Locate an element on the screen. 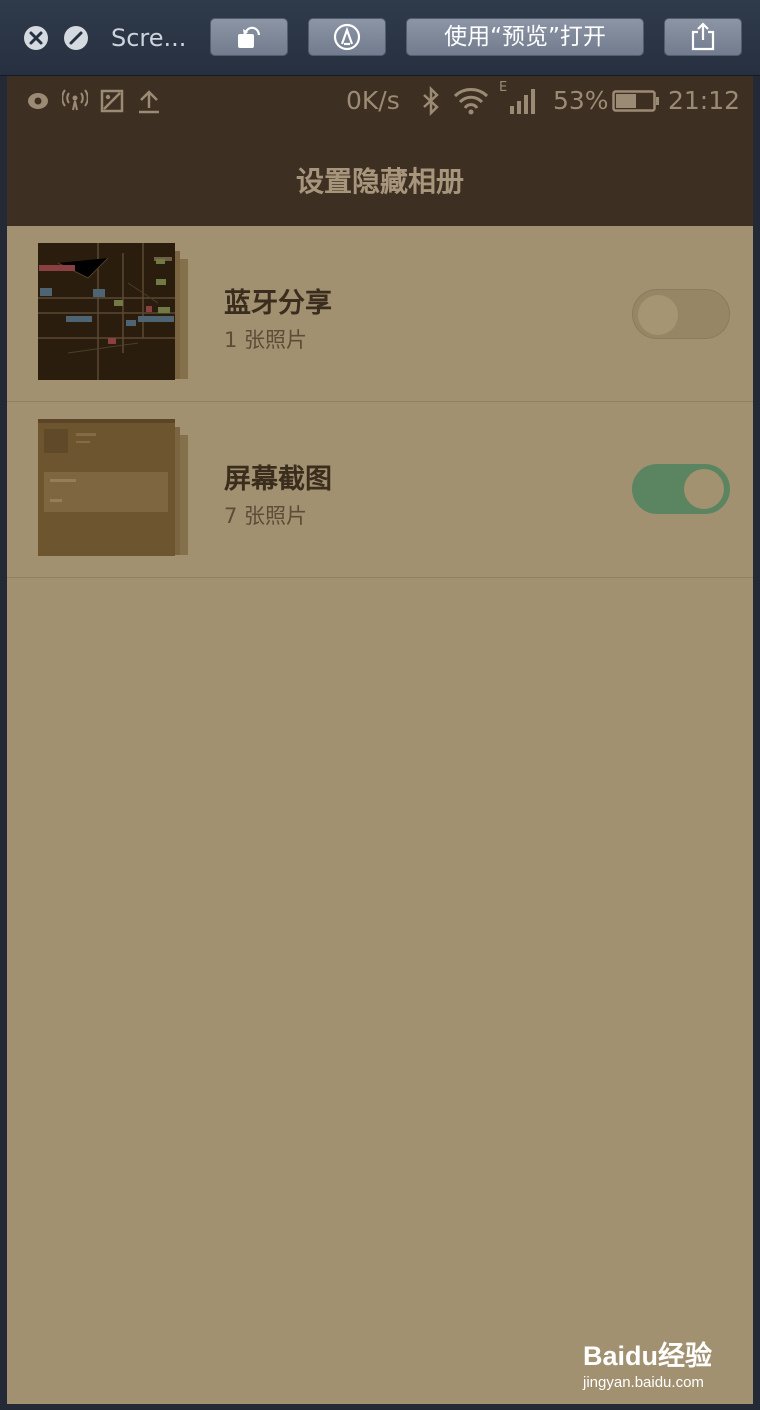 This screenshot has height=1410, width=760. app-header: 设置隐藏相册 is located at coordinates (380, 176).